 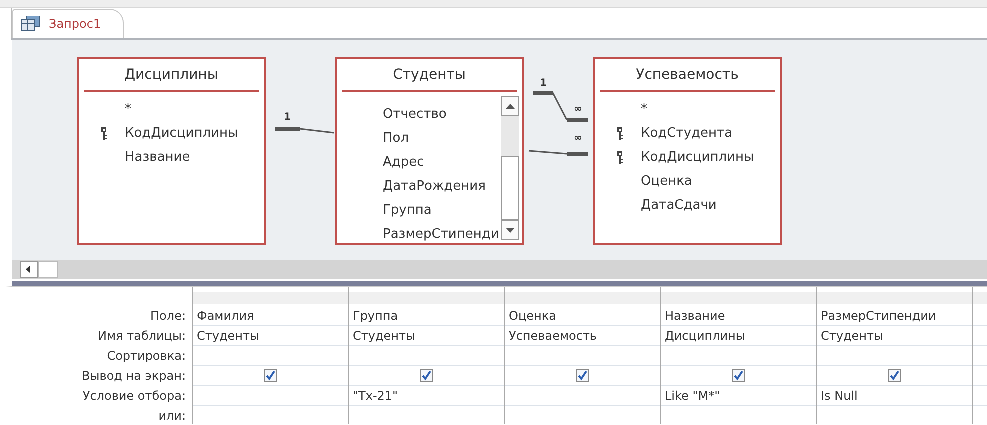 What do you see at coordinates (738, 336) in the screenshot?
I see `table-cell: Дисциплины` at bounding box center [738, 336].